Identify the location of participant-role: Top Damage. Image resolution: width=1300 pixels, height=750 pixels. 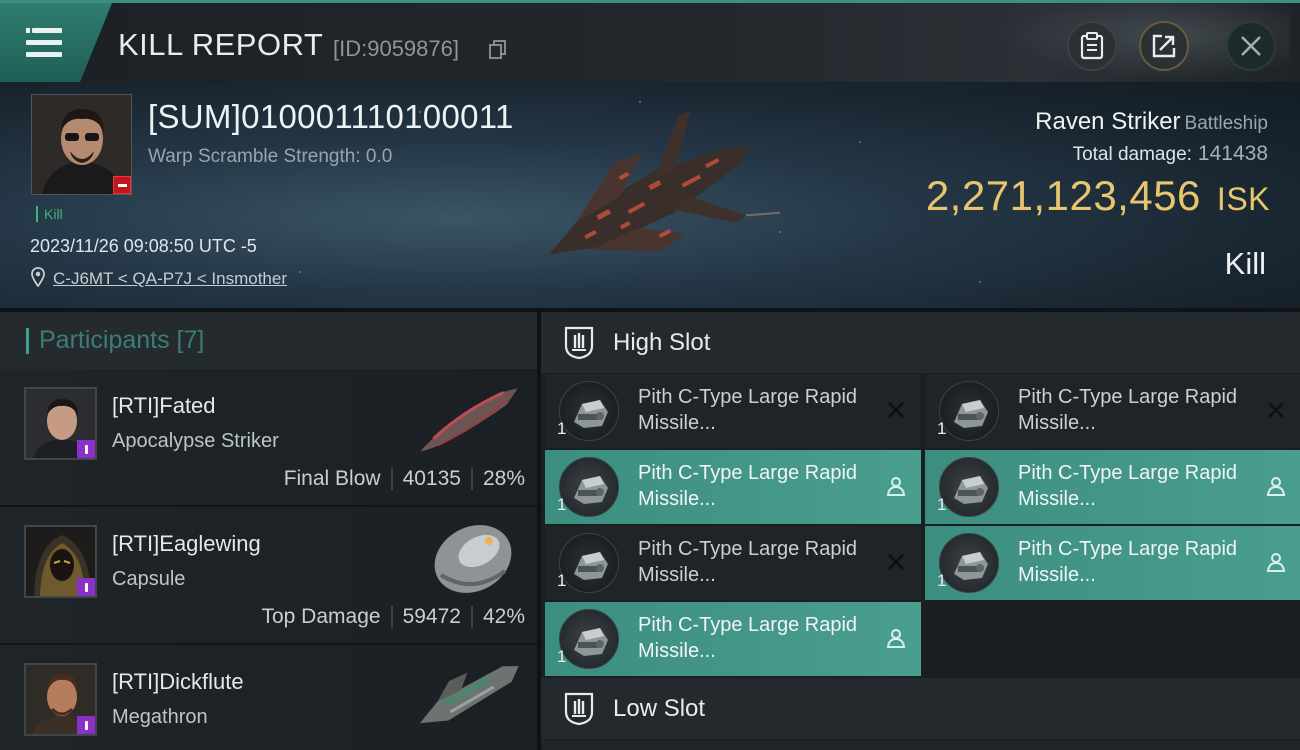
(321, 616).